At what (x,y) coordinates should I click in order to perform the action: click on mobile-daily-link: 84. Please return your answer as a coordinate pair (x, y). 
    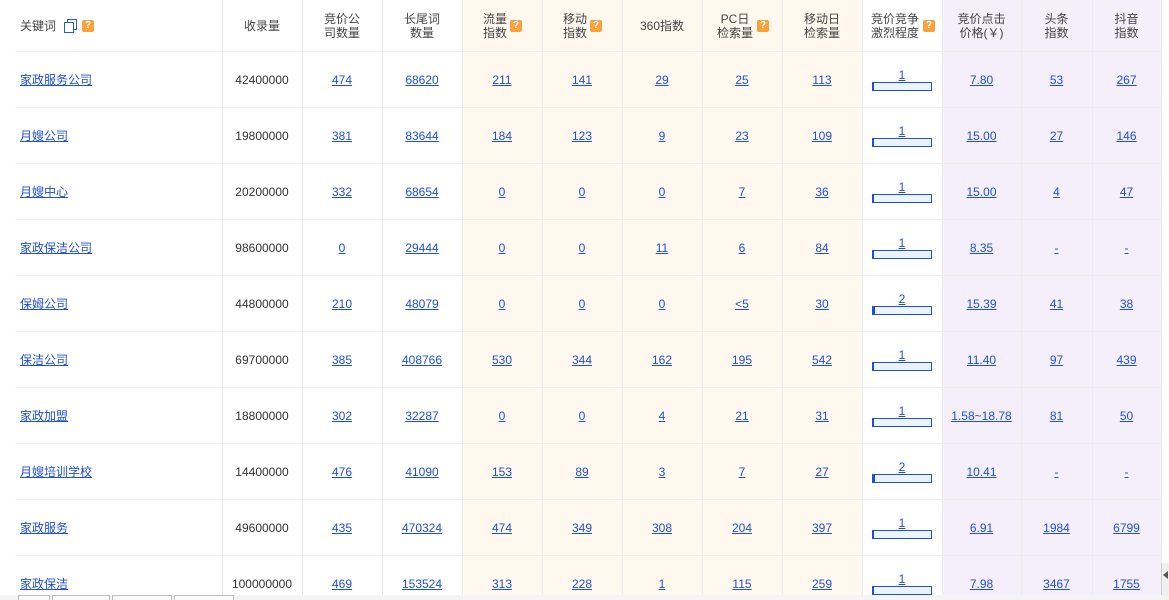
    Looking at the image, I should click on (821, 248).